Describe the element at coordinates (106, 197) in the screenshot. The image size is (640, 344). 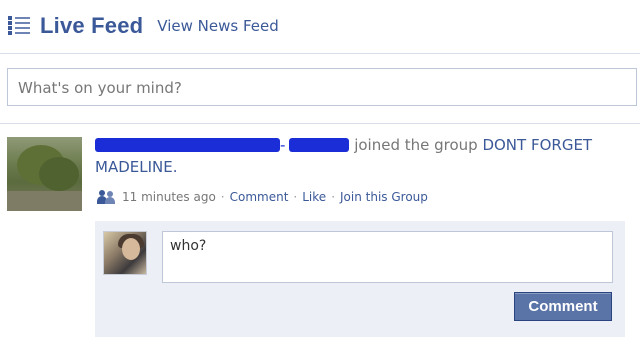
I see `group-people-icon` at that location.